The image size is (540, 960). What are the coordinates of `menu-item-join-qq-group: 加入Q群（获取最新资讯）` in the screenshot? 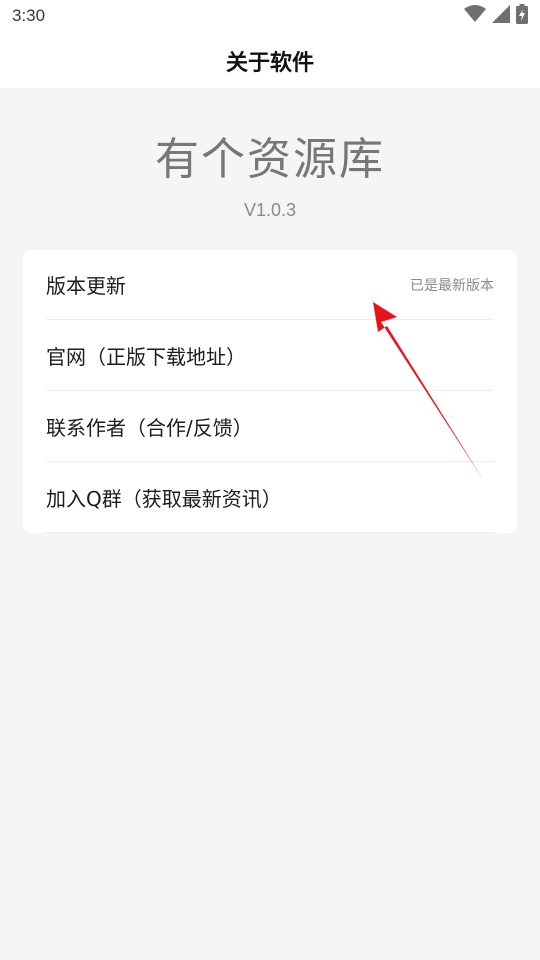 It's located at (270, 498).